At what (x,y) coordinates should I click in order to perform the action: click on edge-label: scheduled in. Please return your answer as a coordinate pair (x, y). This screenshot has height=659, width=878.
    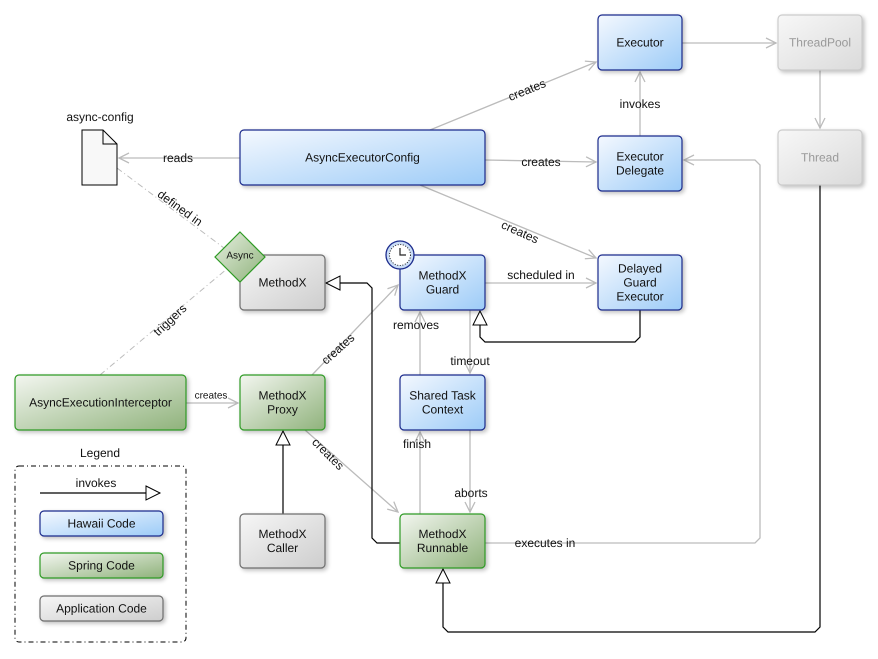
    Looking at the image, I should click on (541, 275).